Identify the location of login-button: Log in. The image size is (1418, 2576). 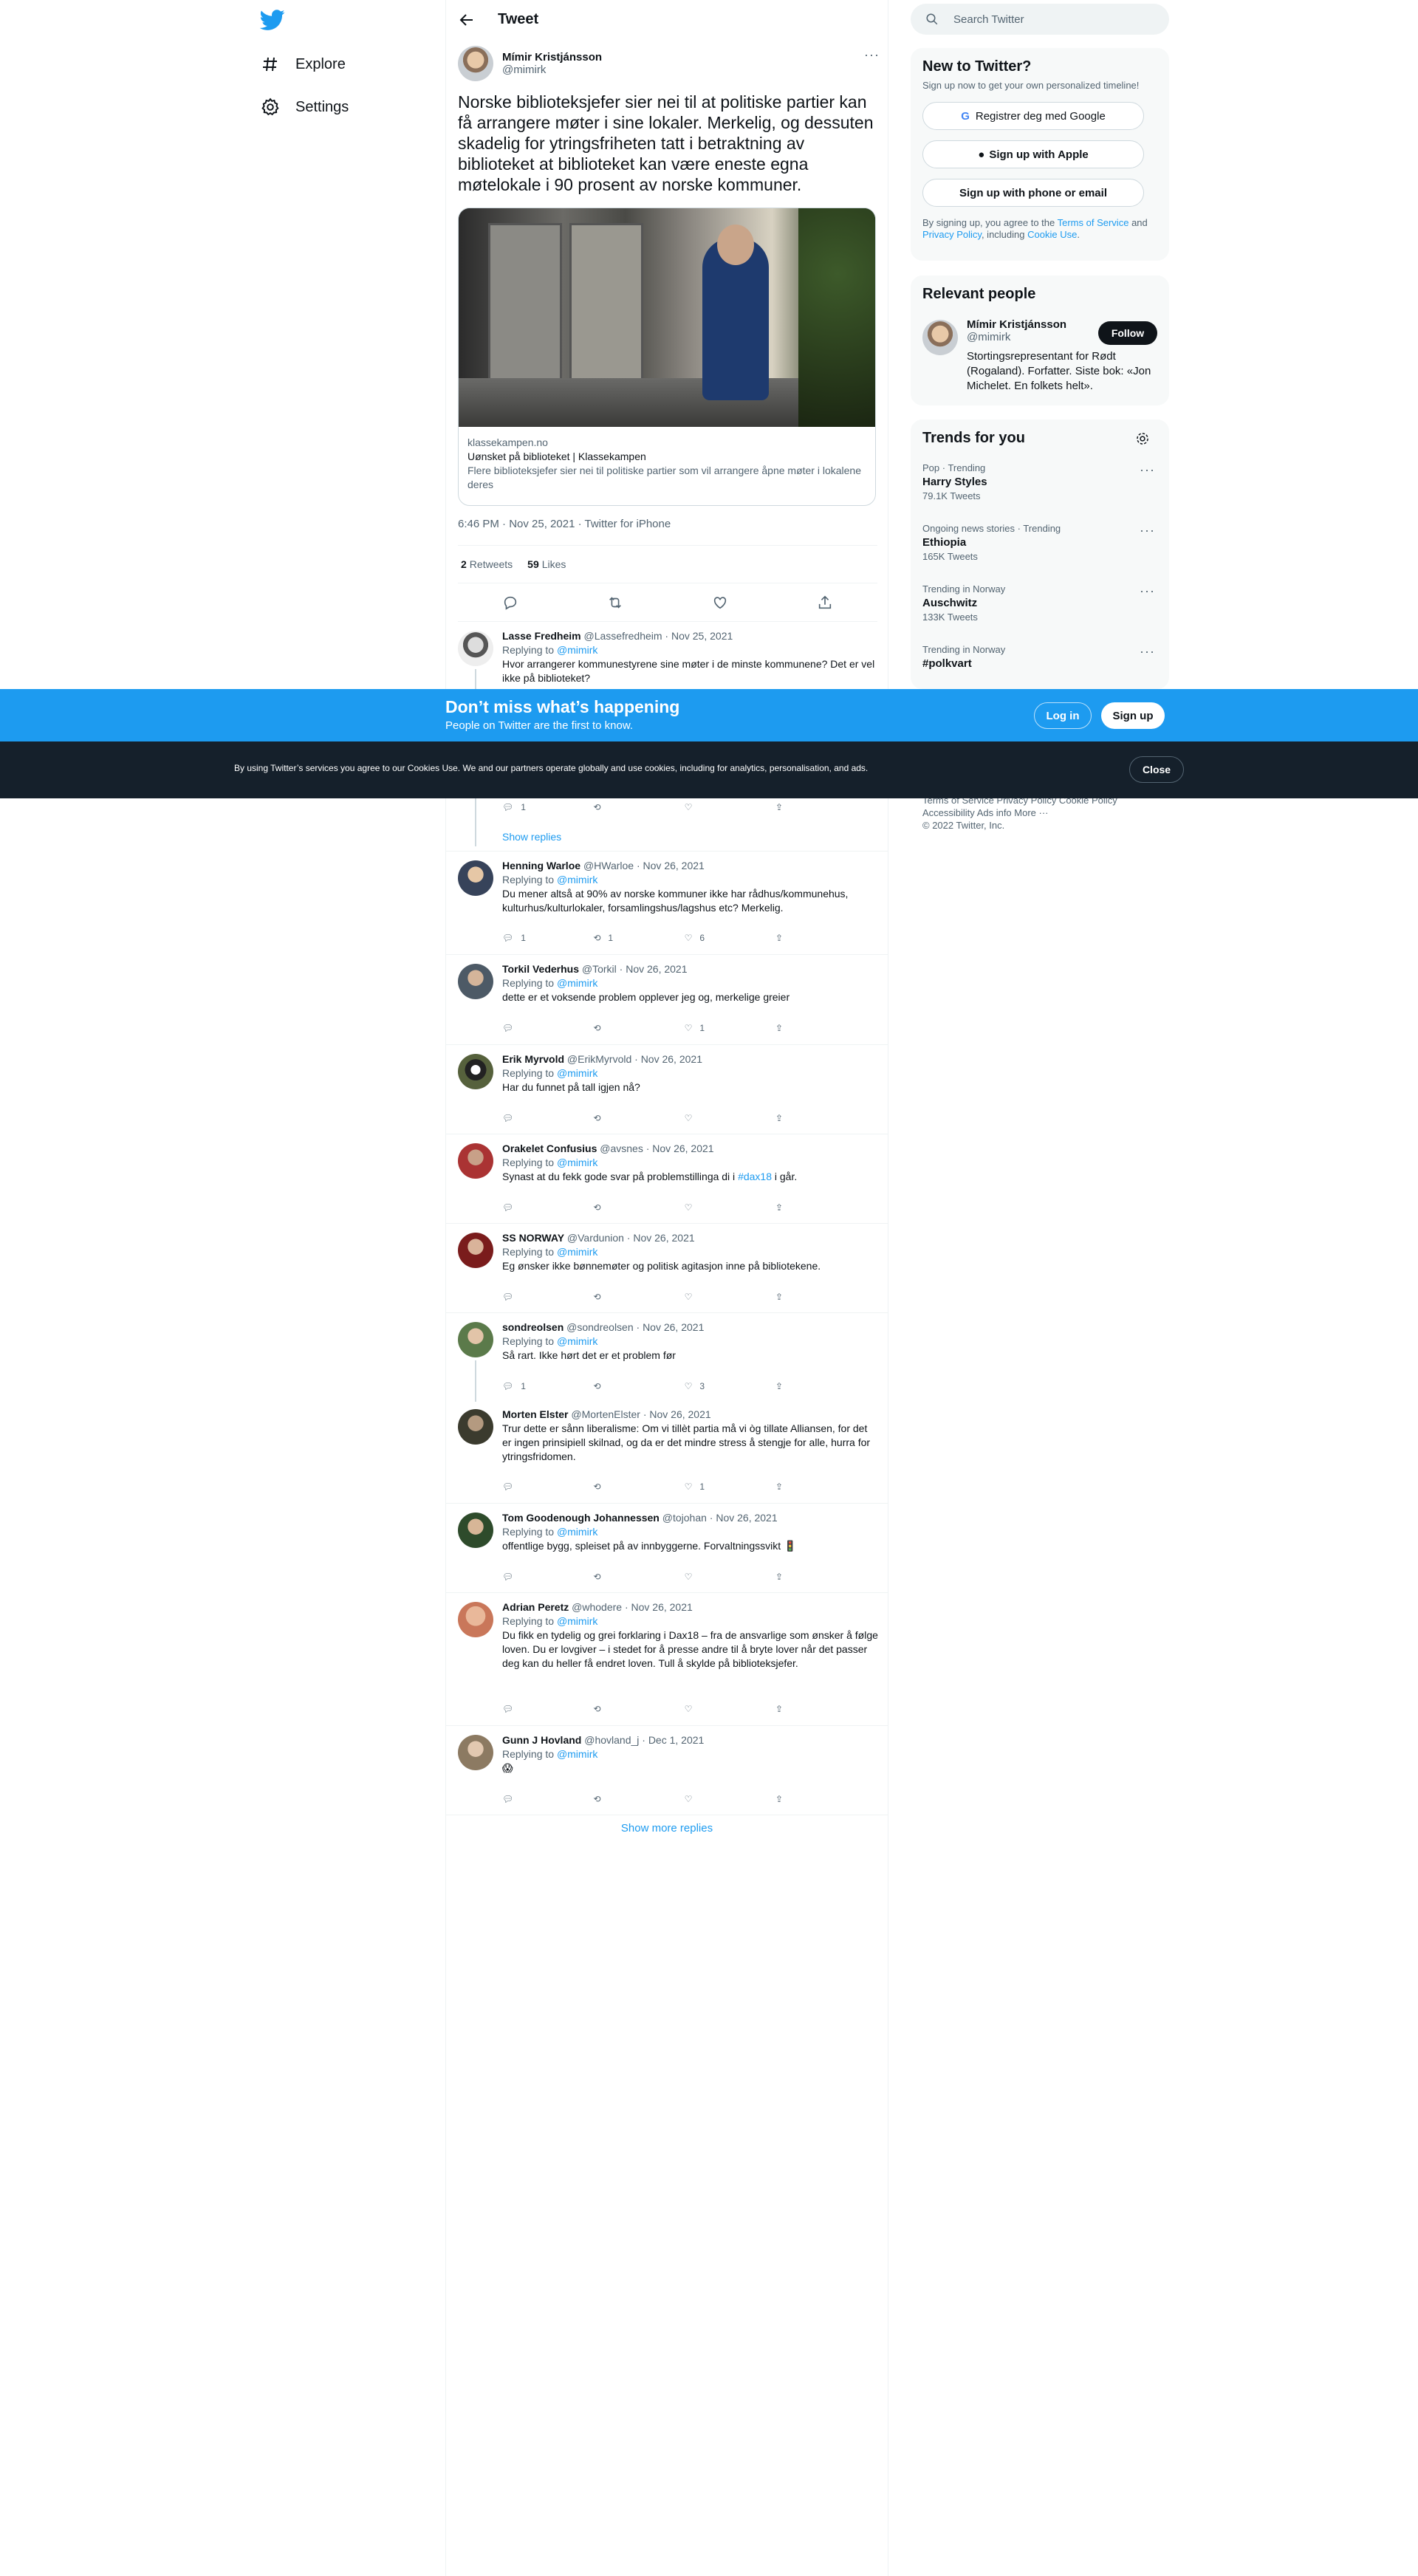
(1063, 715).